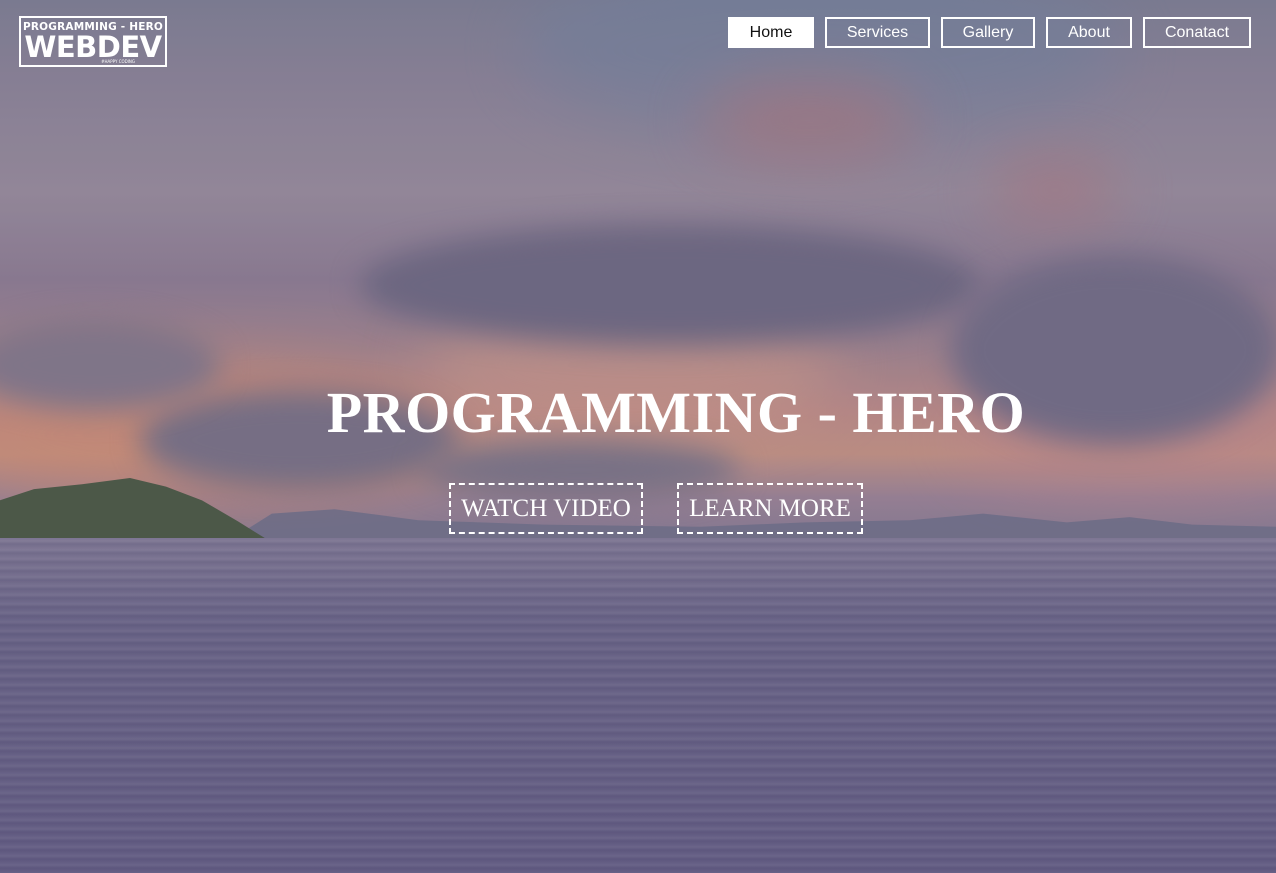  Describe the element at coordinates (1197, 32) in the screenshot. I see `nav-contact: Conatact` at that location.